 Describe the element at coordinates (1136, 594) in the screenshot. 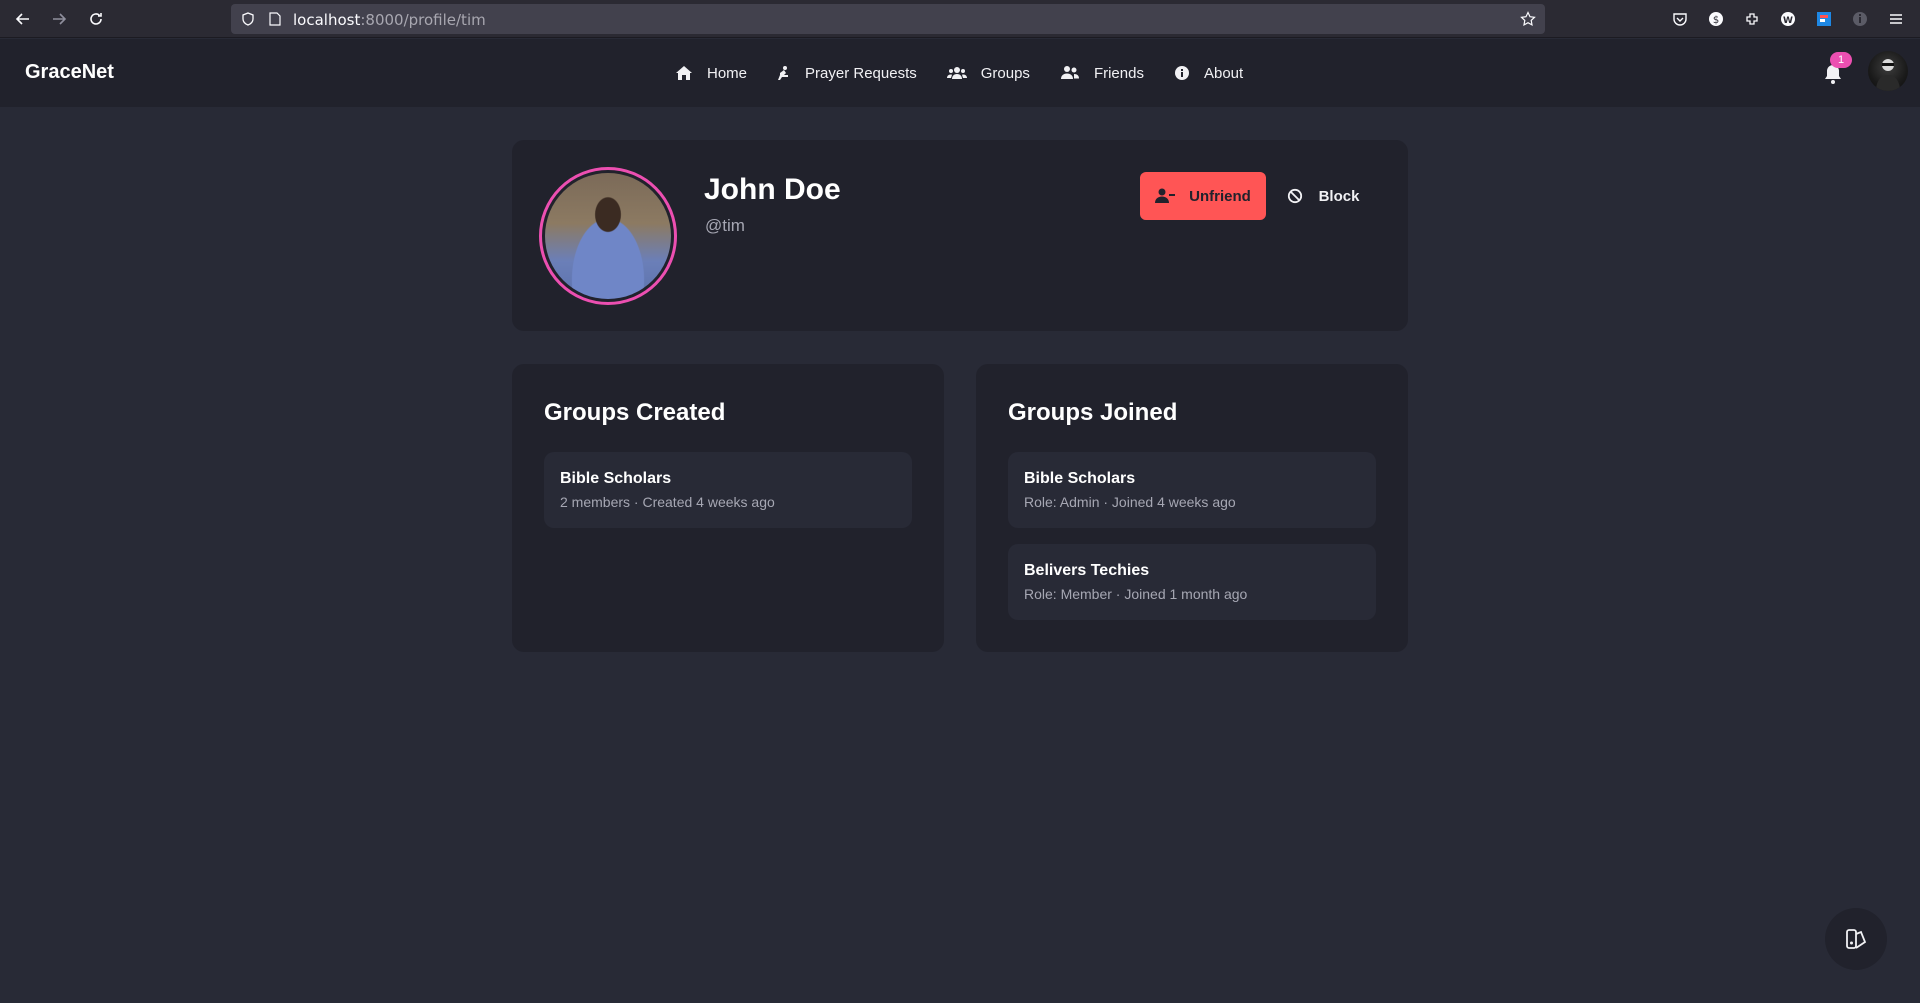

I see `group-meta: Role: Member · Joined 1 month ago` at that location.